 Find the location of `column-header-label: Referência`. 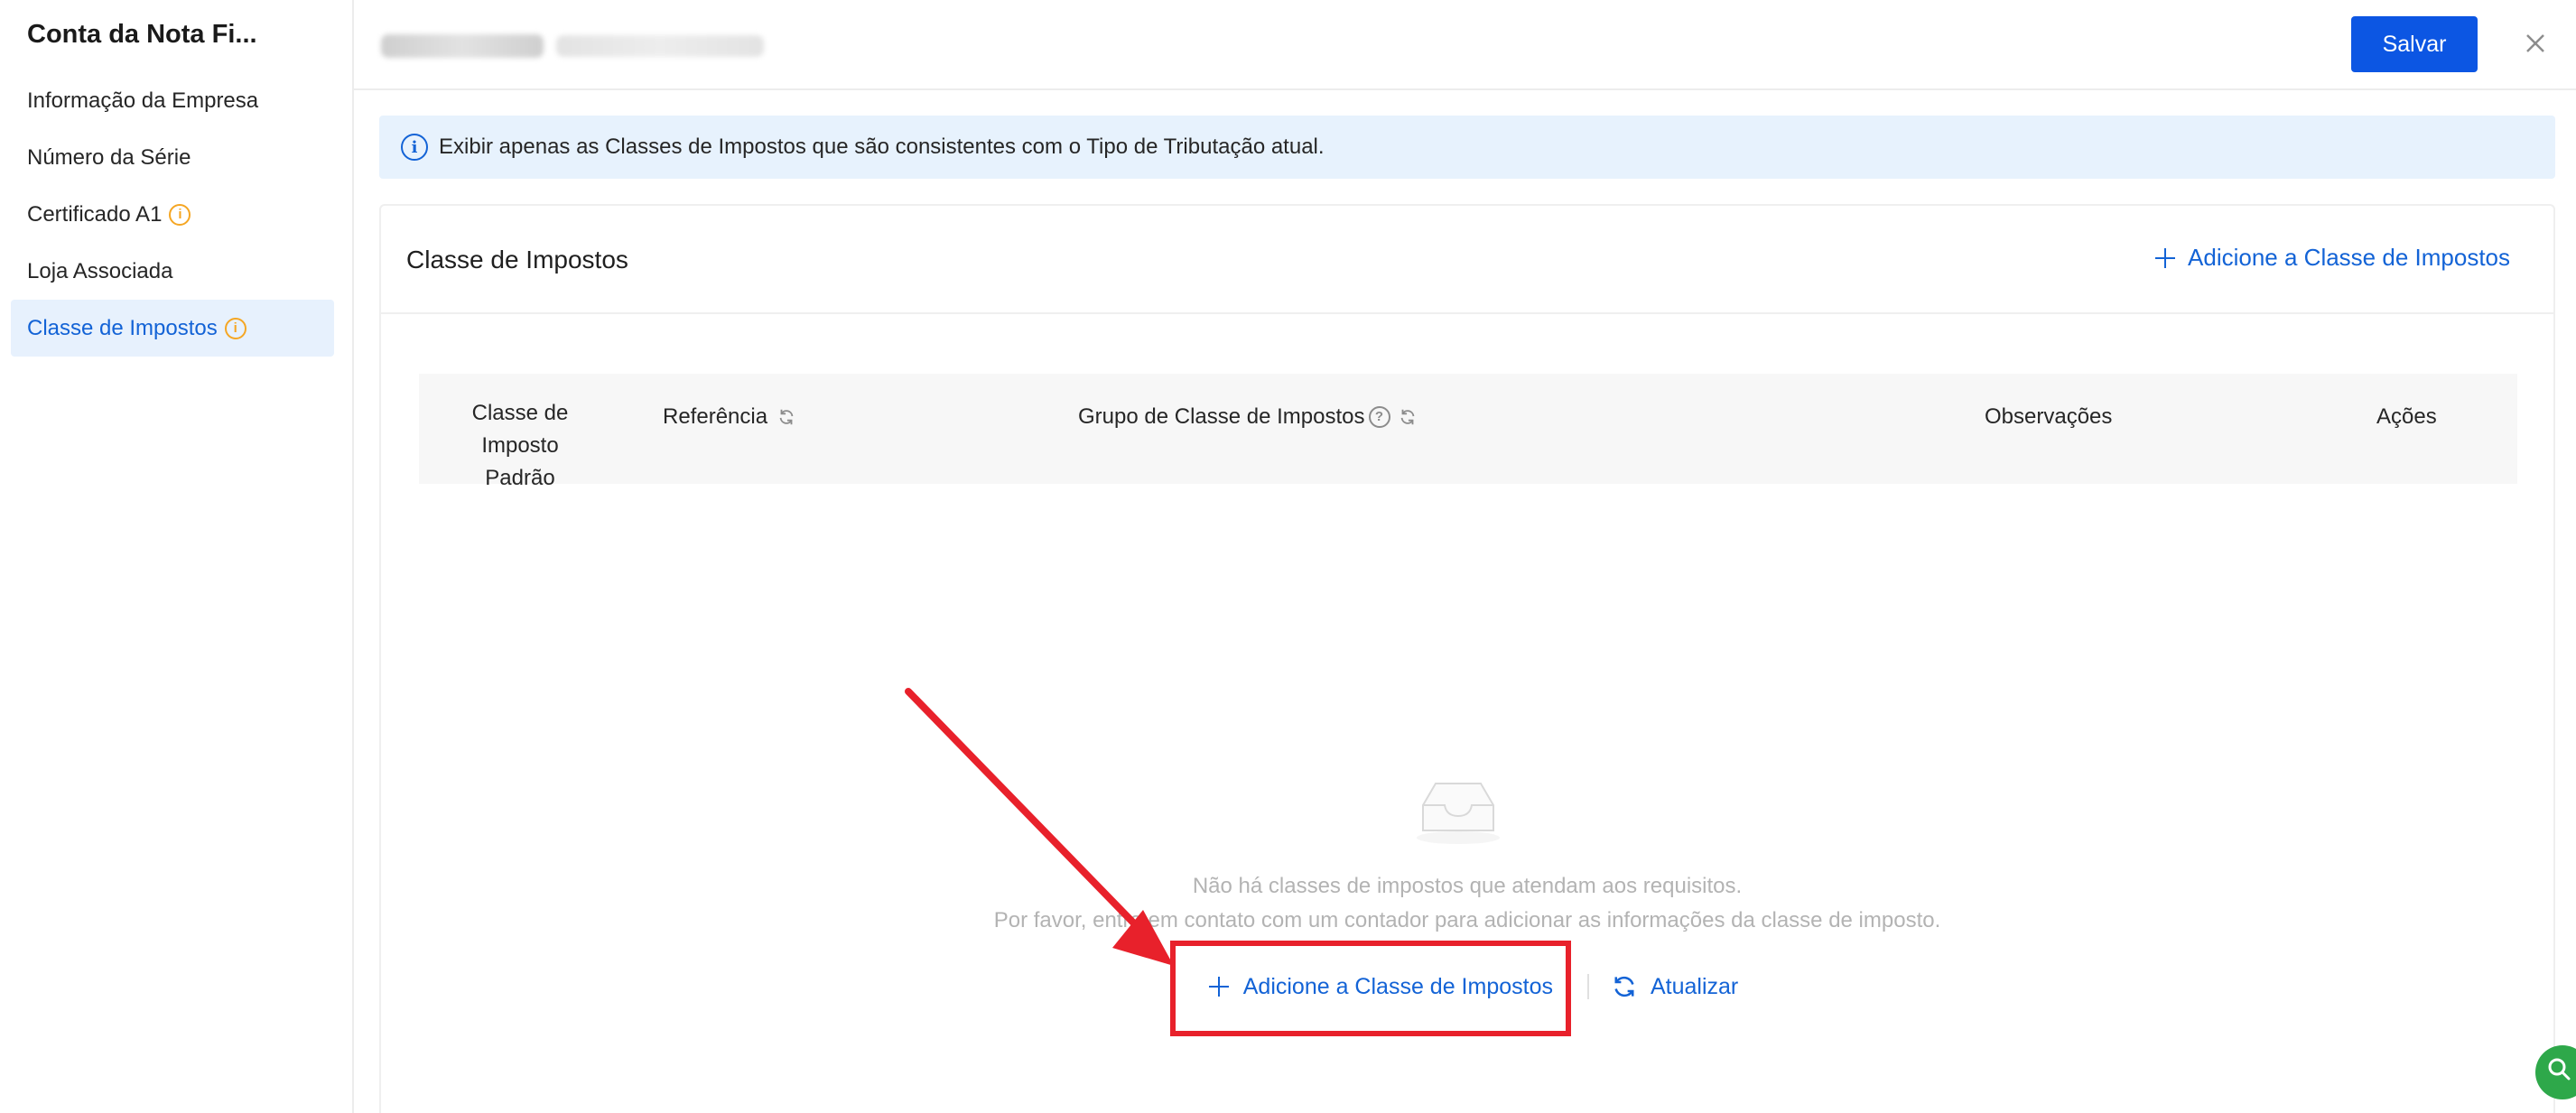

column-header-label: Referência is located at coordinates (715, 416).